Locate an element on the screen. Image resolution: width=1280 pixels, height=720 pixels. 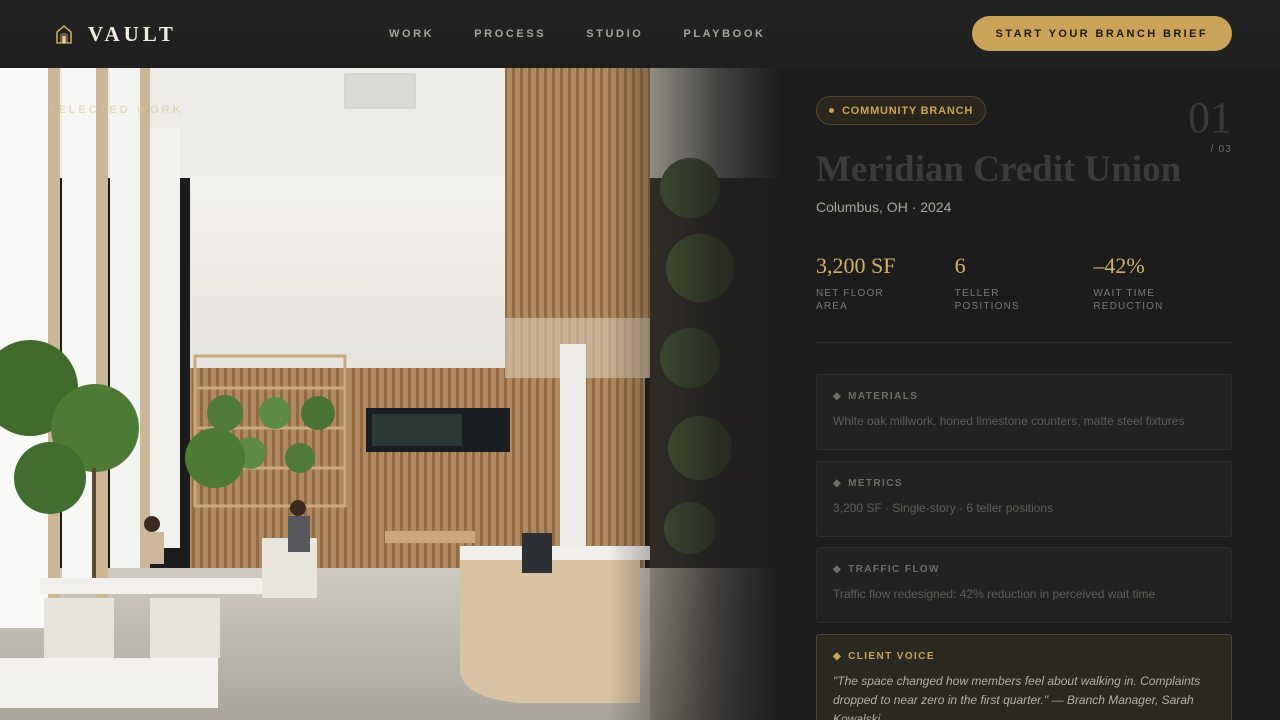
brand-name: VAULT is located at coordinates (132, 33).